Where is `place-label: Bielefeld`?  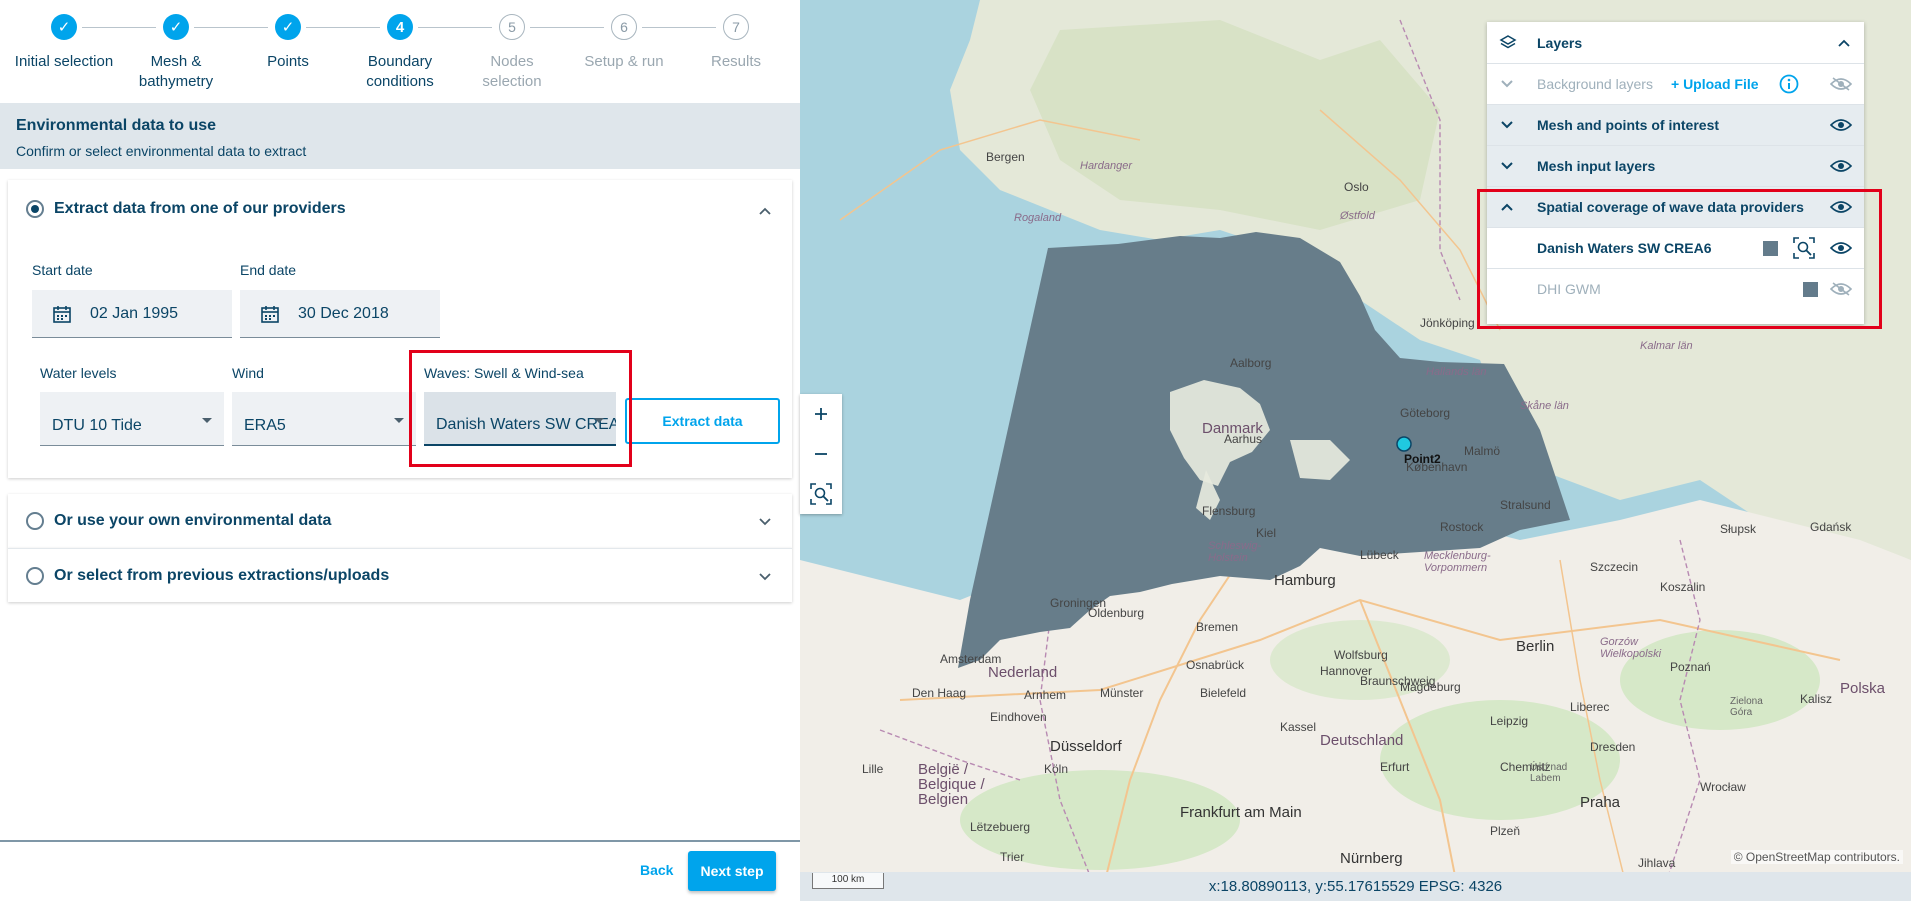 place-label: Bielefeld is located at coordinates (1223, 693).